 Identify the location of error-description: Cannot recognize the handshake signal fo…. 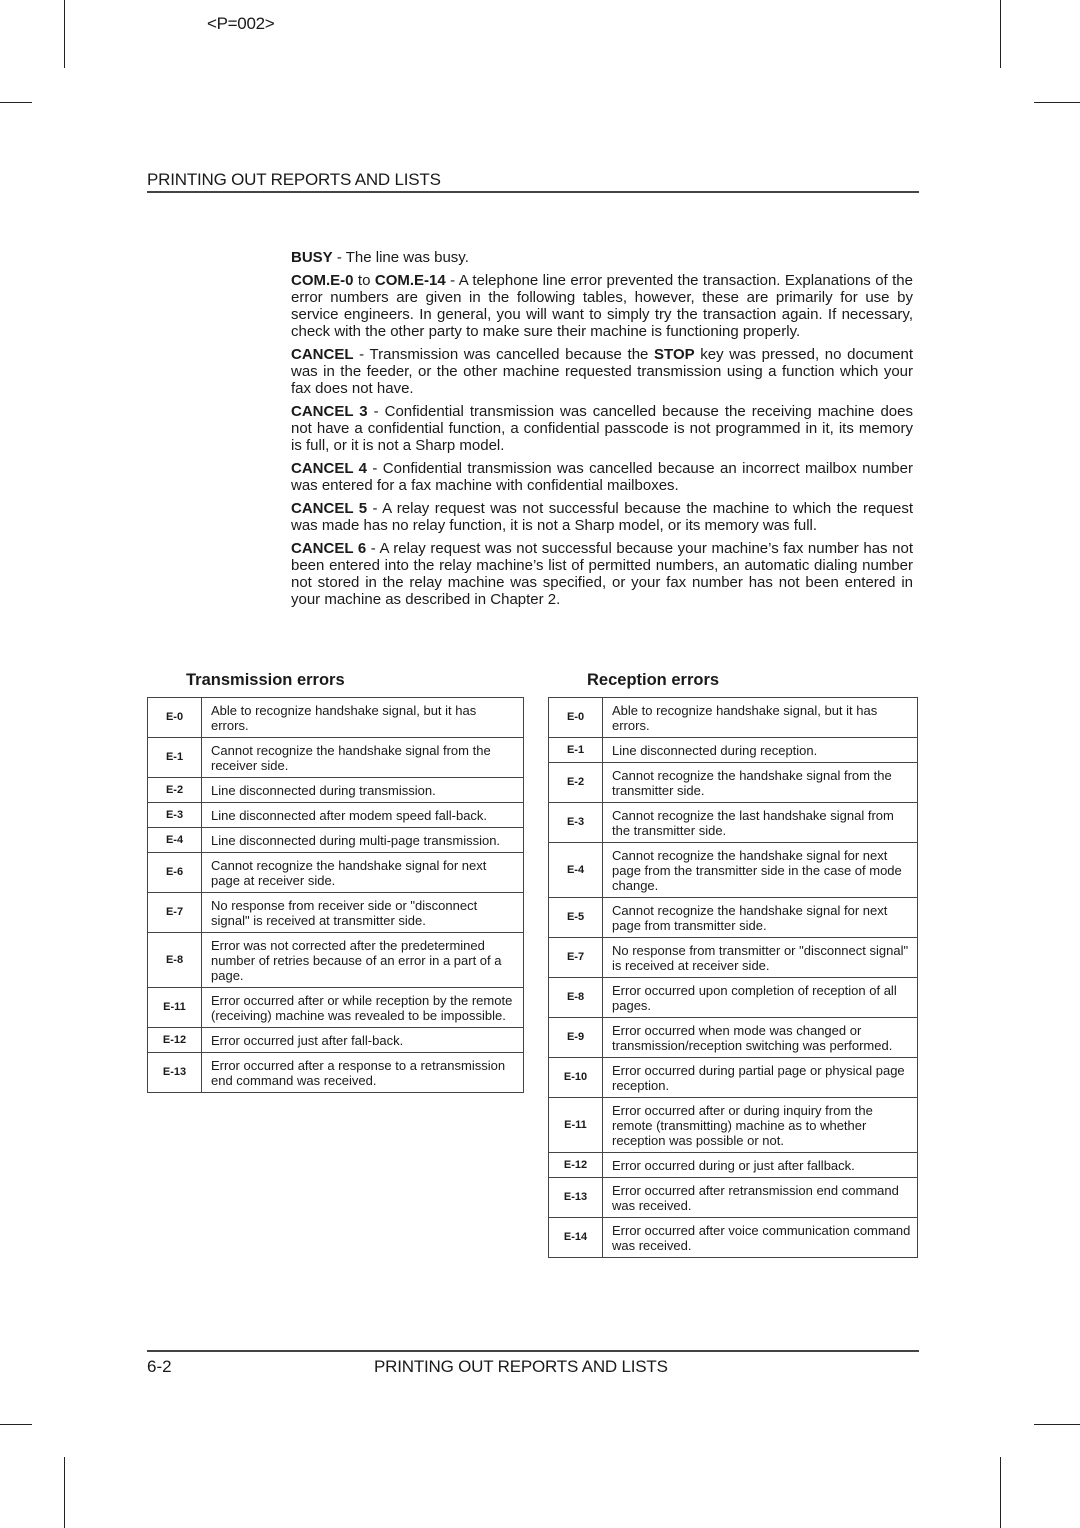
(760, 870).